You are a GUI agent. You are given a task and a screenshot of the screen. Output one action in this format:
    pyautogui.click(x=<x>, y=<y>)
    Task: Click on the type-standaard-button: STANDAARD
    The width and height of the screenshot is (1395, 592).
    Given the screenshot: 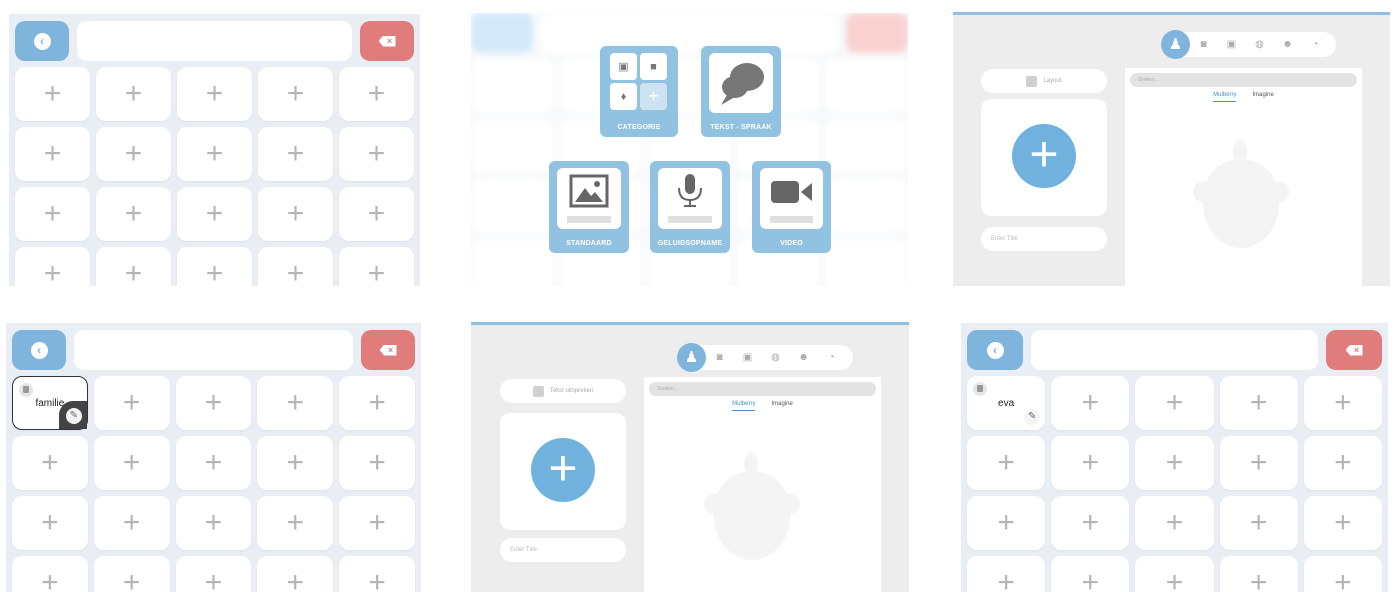 What is the action you would take?
    pyautogui.click(x=589, y=207)
    